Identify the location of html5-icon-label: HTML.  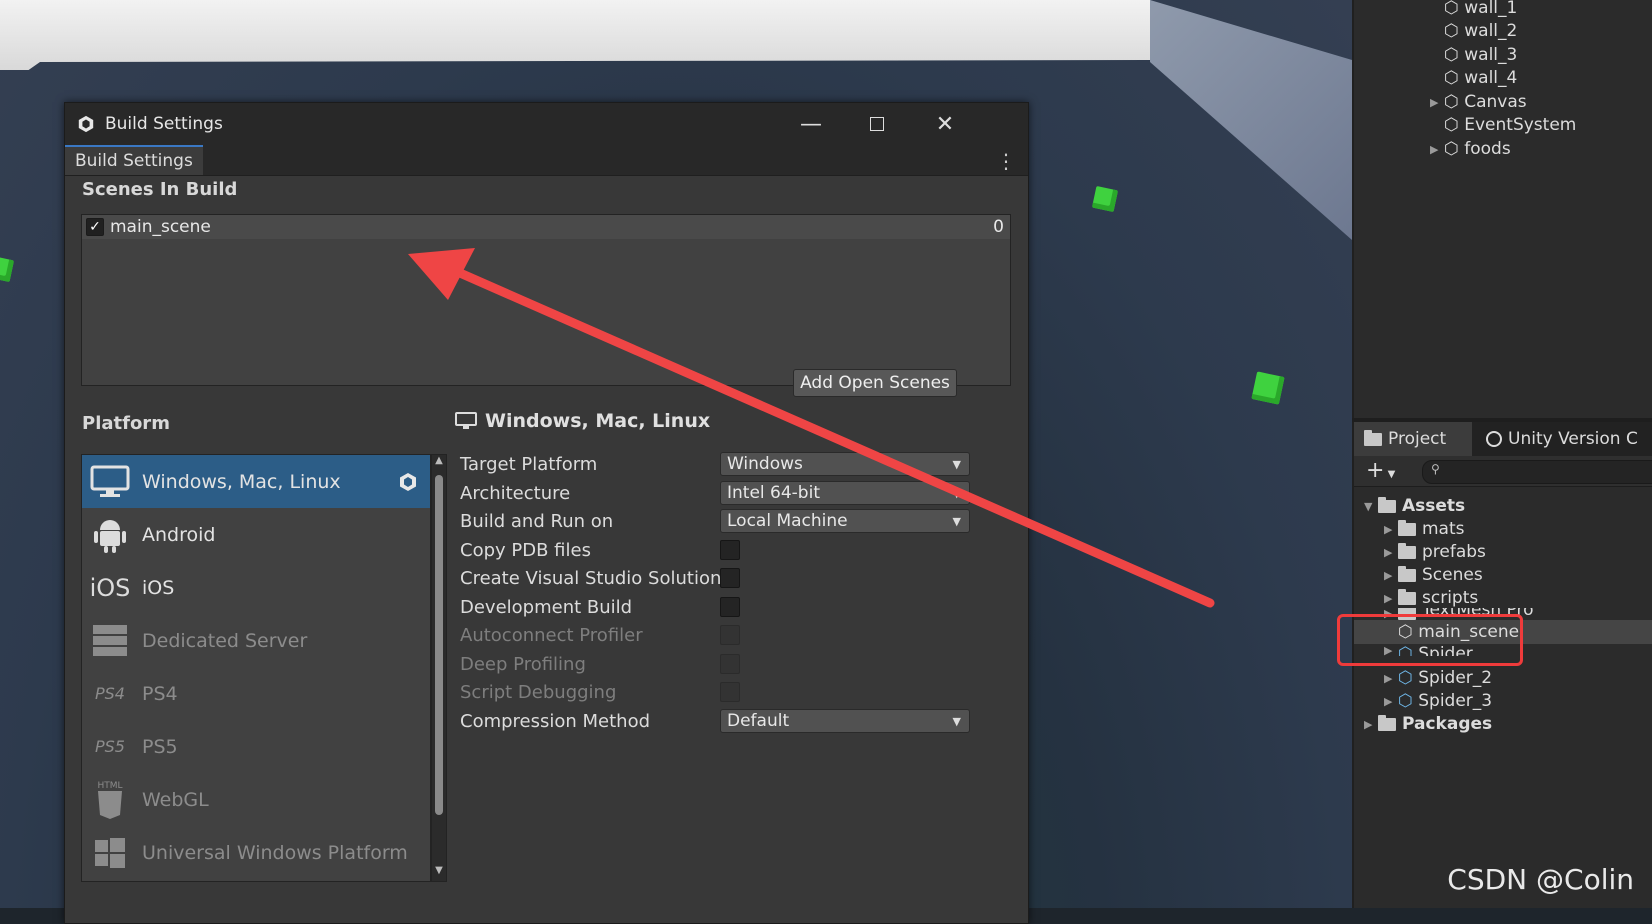
(110, 785).